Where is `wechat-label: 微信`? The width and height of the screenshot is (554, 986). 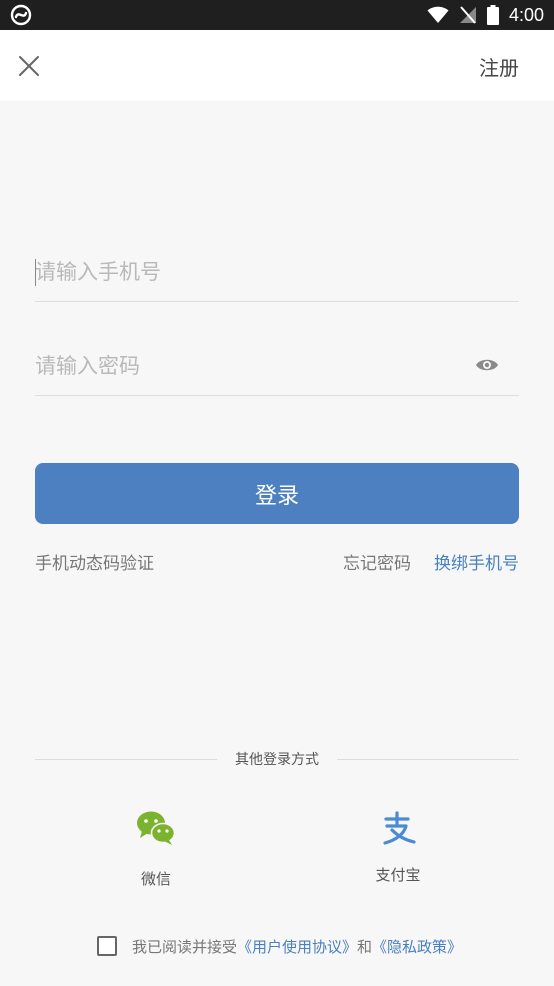
wechat-label: 微信 is located at coordinates (155, 879).